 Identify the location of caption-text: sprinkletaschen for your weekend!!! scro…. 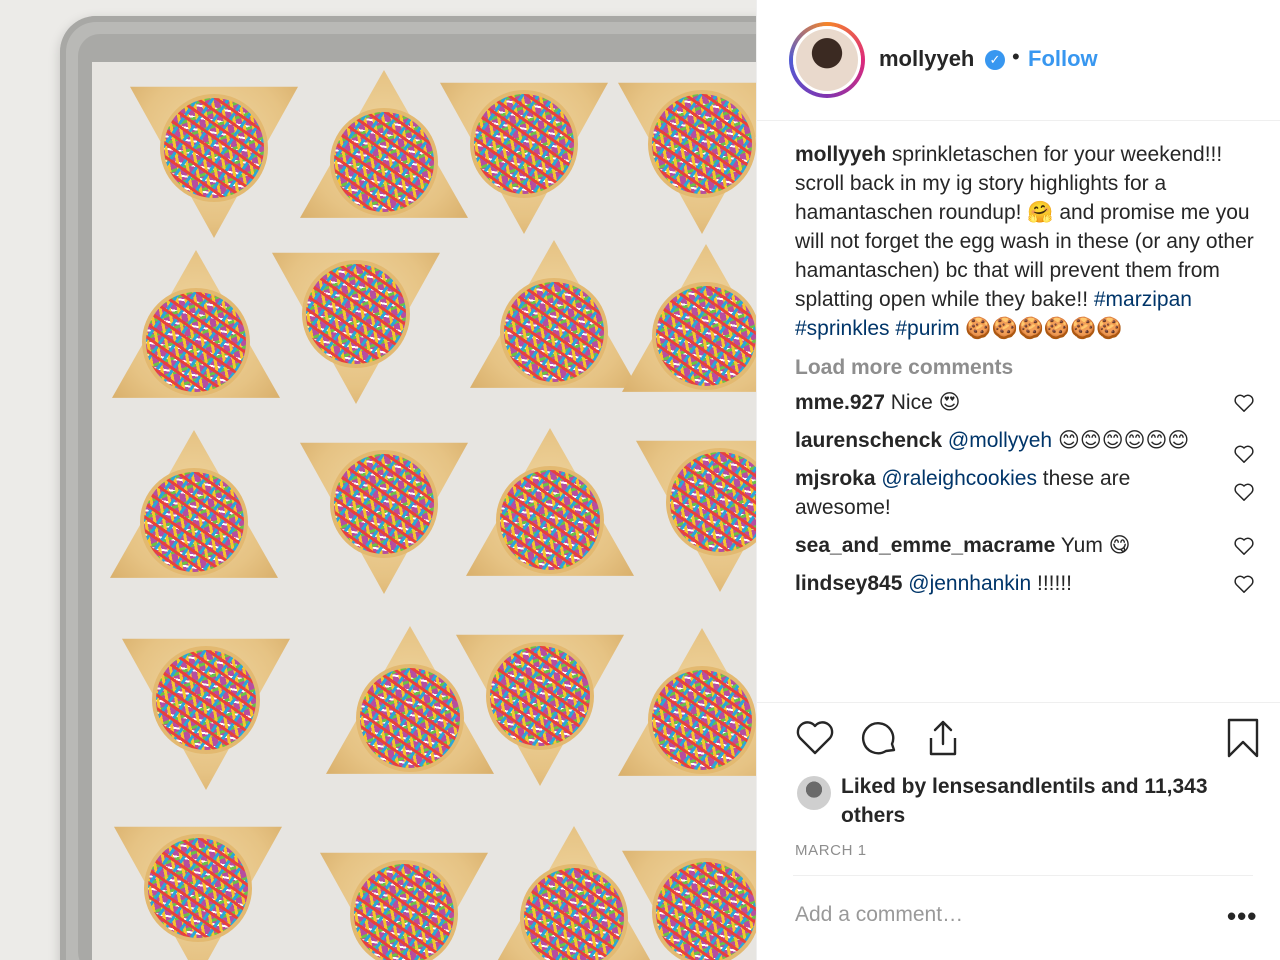
(1024, 227).